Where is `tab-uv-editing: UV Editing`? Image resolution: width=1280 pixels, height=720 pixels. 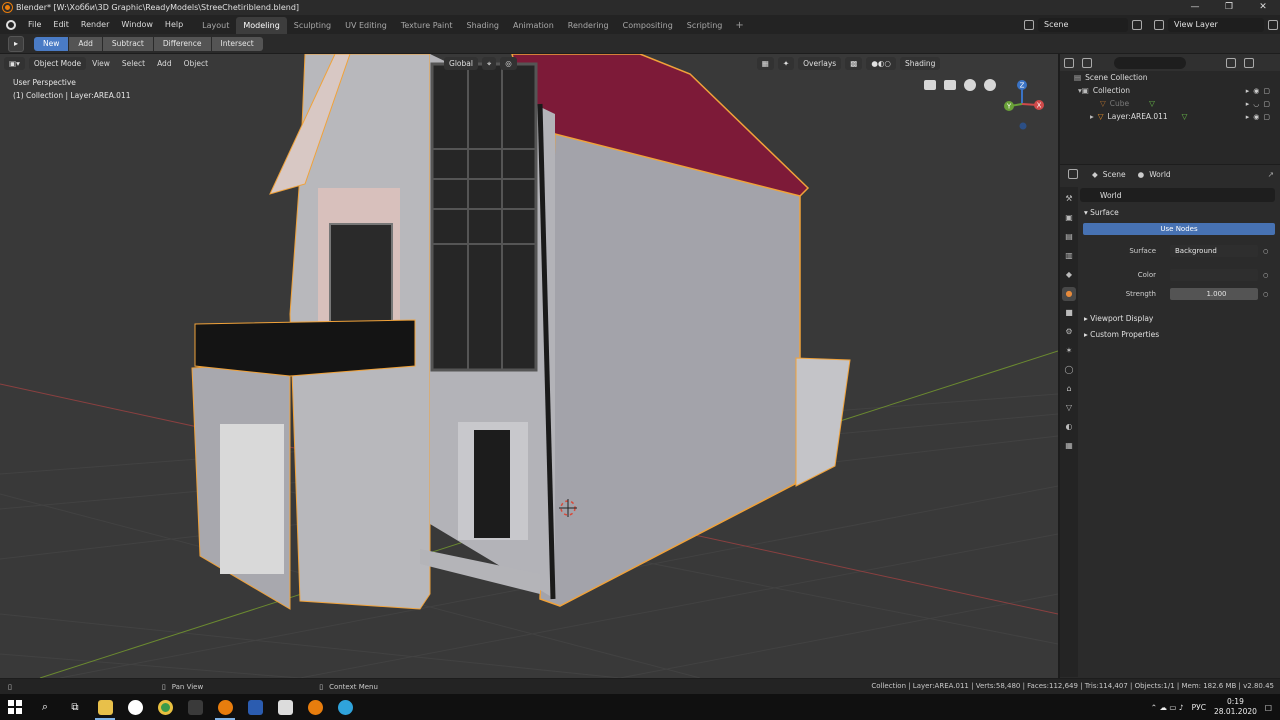
tab-uv-editing: UV Editing is located at coordinates (366, 25).